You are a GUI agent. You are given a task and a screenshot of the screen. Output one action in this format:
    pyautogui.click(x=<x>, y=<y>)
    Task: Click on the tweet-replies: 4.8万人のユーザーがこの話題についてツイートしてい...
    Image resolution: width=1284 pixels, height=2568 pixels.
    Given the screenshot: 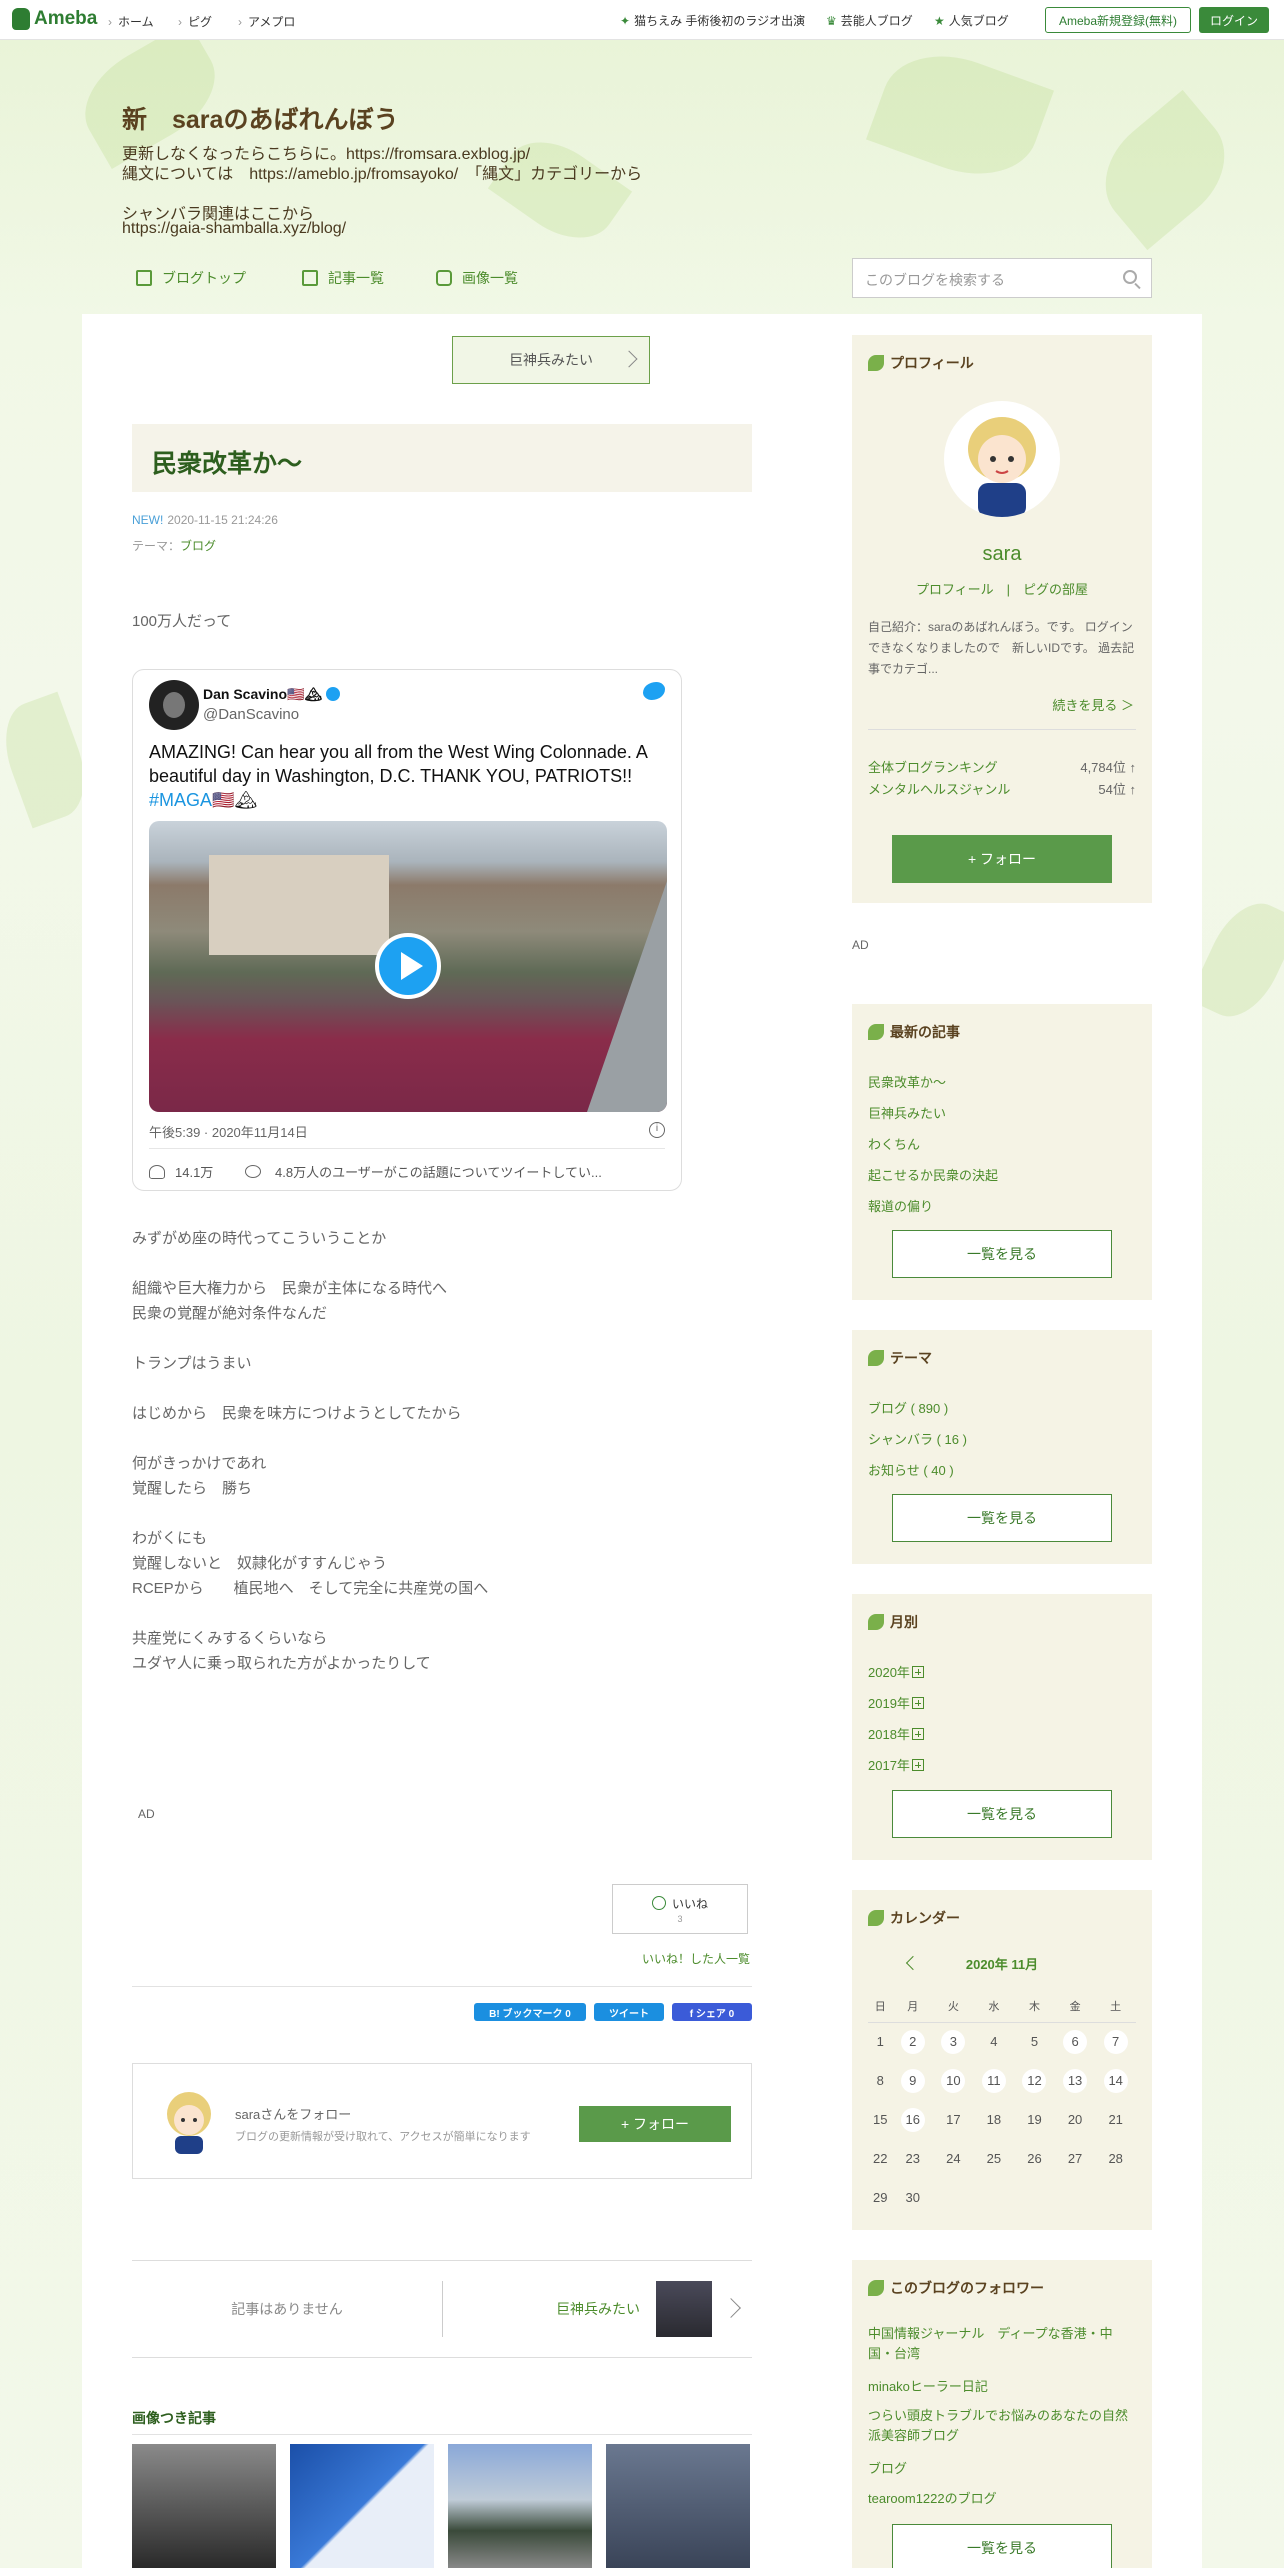 What is the action you would take?
    pyautogui.click(x=423, y=1171)
    